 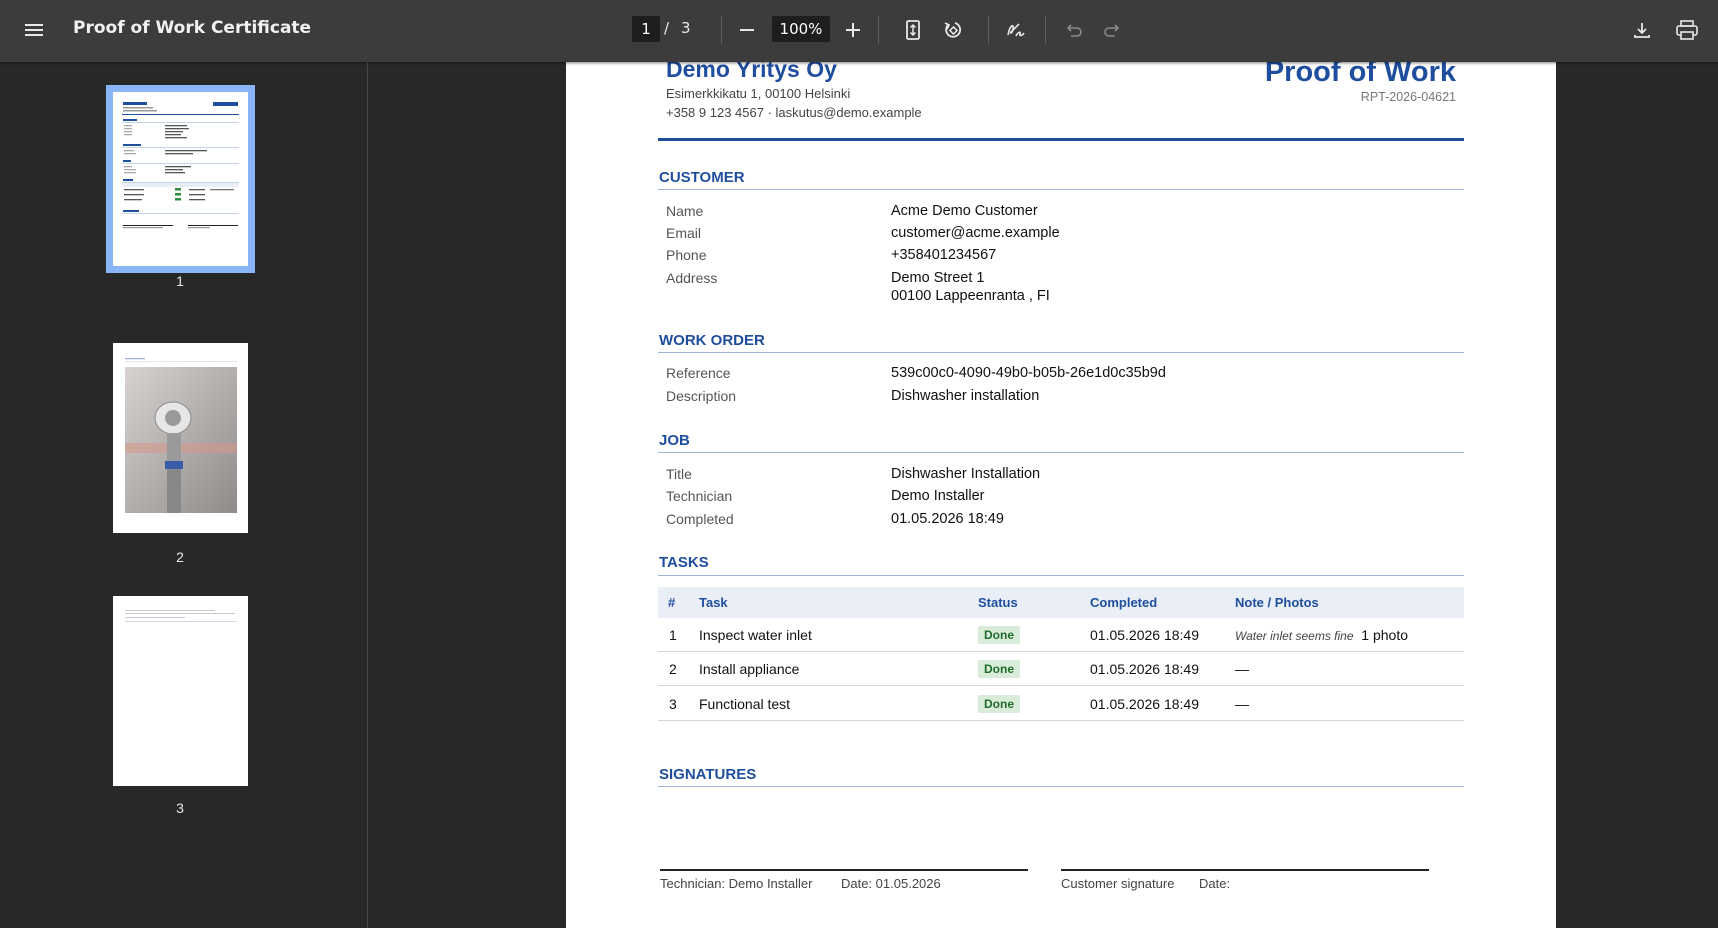 What do you see at coordinates (685, 211) in the screenshot?
I see `customer-name-label: Name` at bounding box center [685, 211].